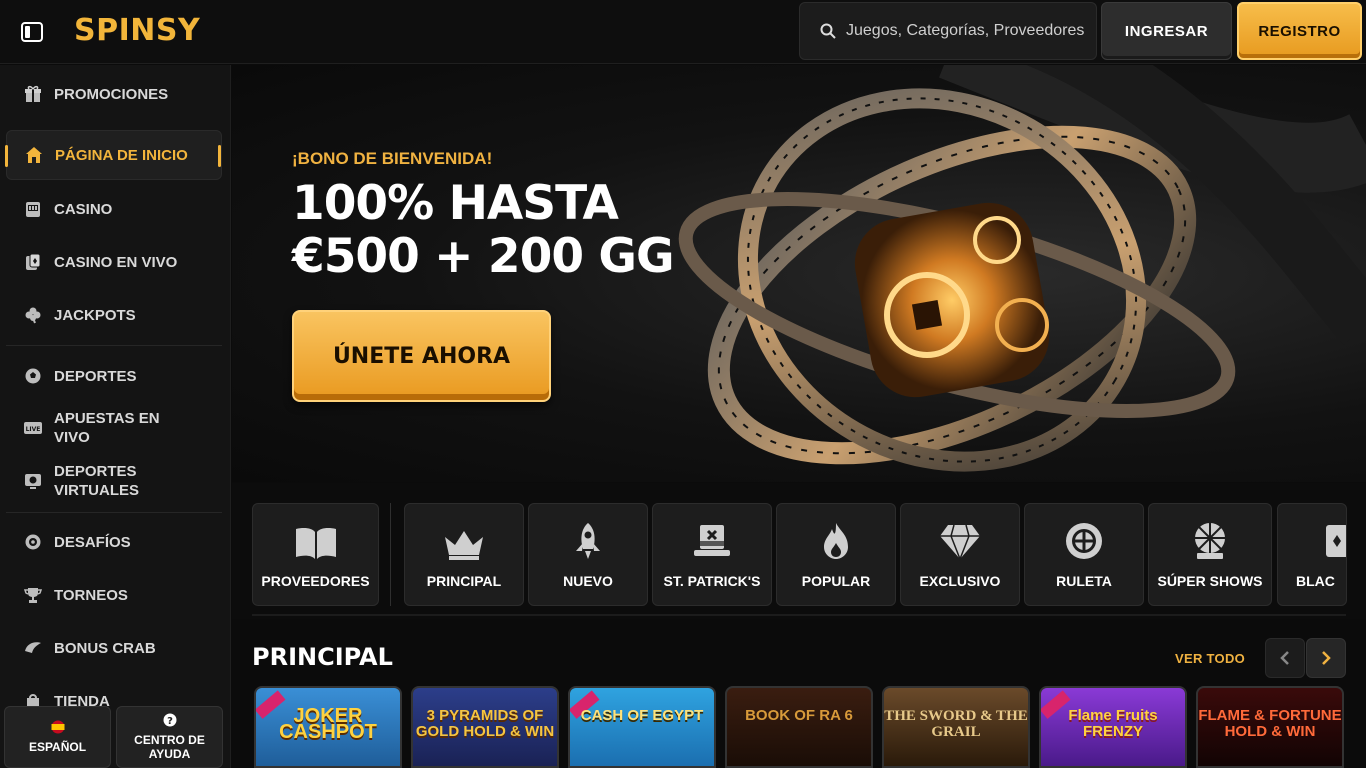 The height and width of the screenshot is (768, 1366). I want to click on claw-icon, so click(33, 648).